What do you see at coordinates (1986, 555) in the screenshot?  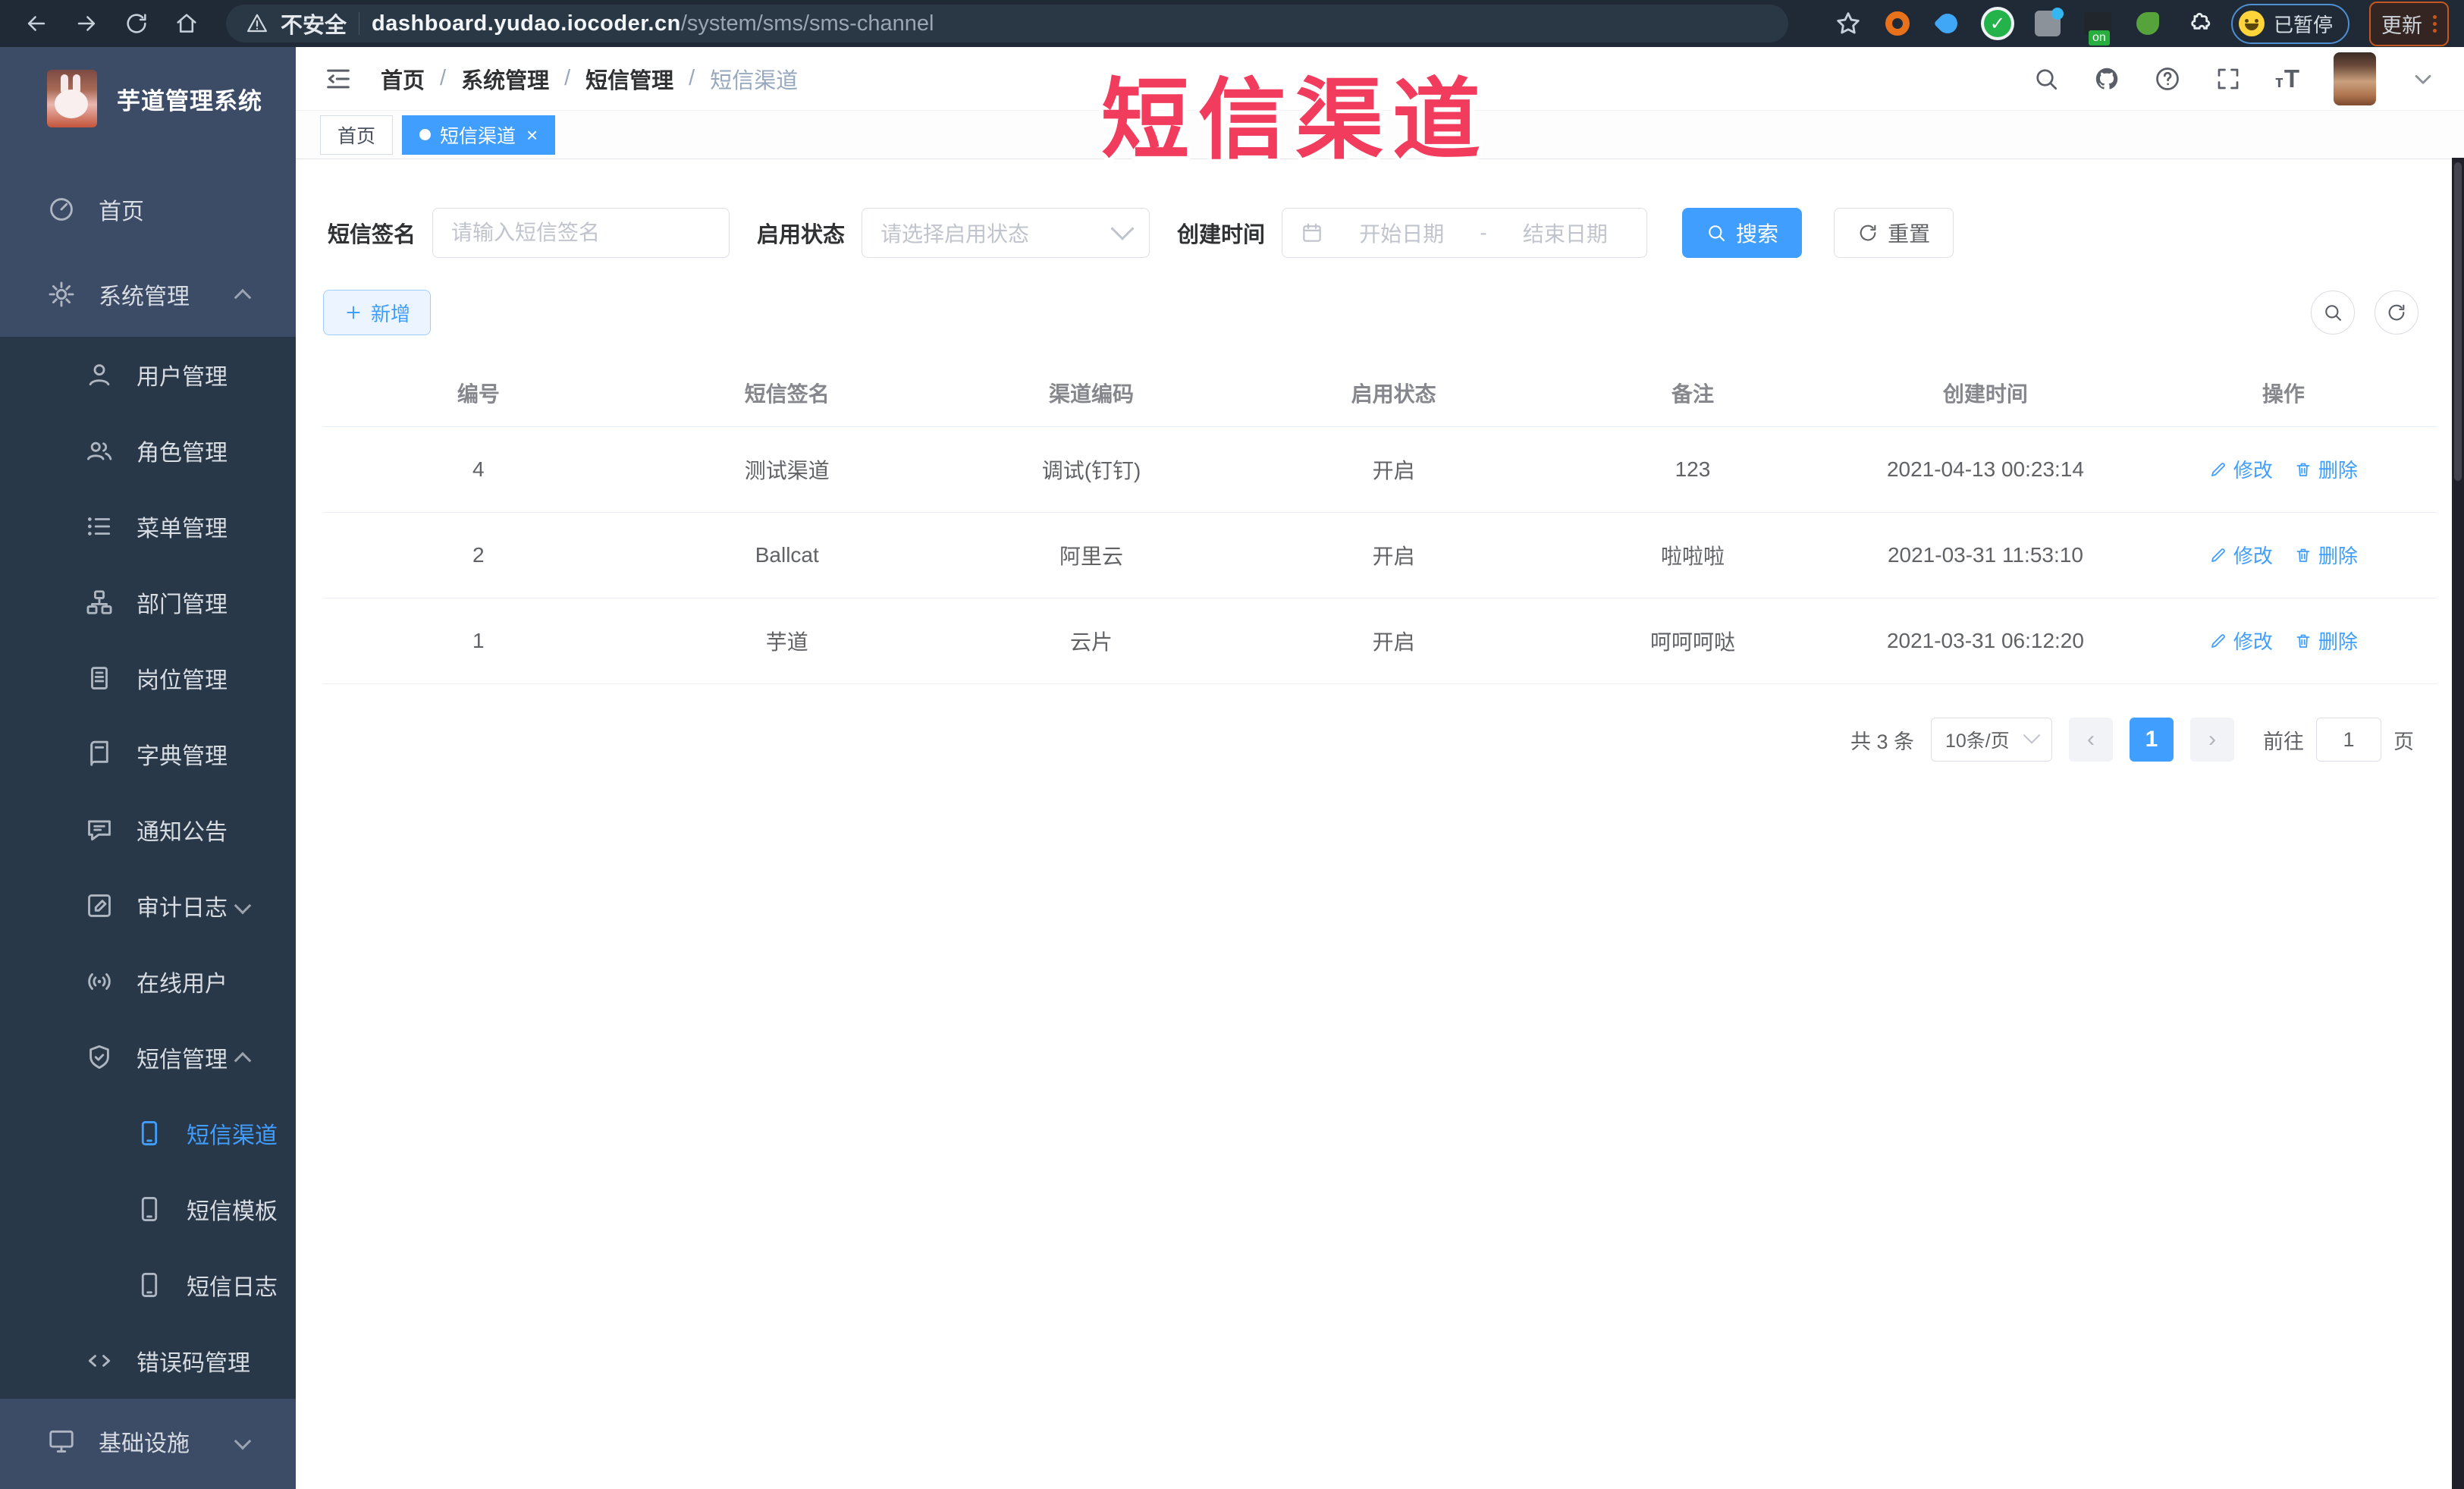 I see `cell-created: 2021-03-31 11:53:10` at bounding box center [1986, 555].